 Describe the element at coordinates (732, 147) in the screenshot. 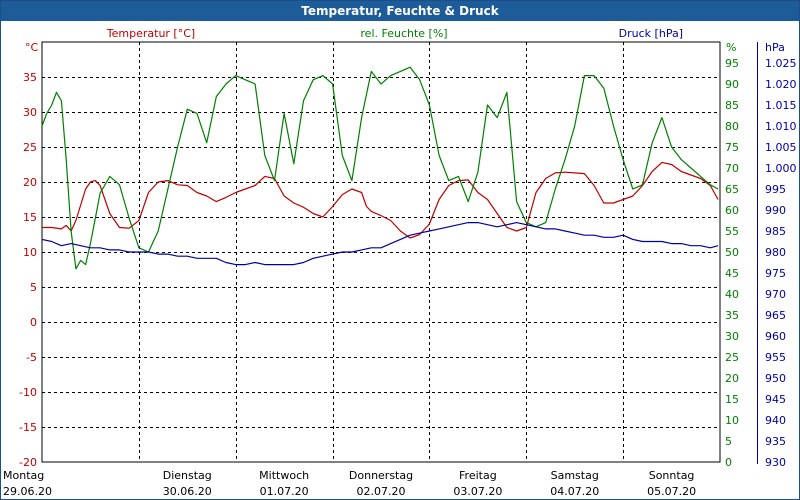

I see `tick-label-humidity: 75` at that location.